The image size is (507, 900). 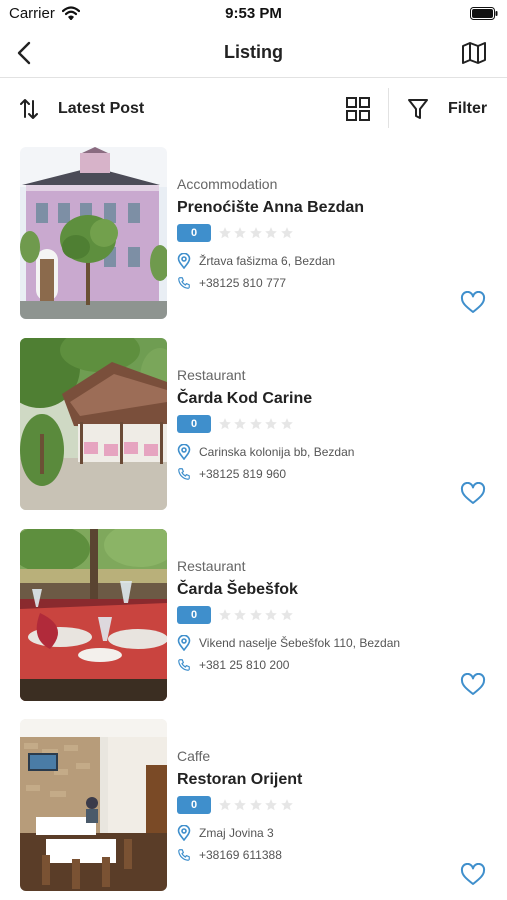 I want to click on phone-text: +38125 819 960, so click(x=243, y=474).